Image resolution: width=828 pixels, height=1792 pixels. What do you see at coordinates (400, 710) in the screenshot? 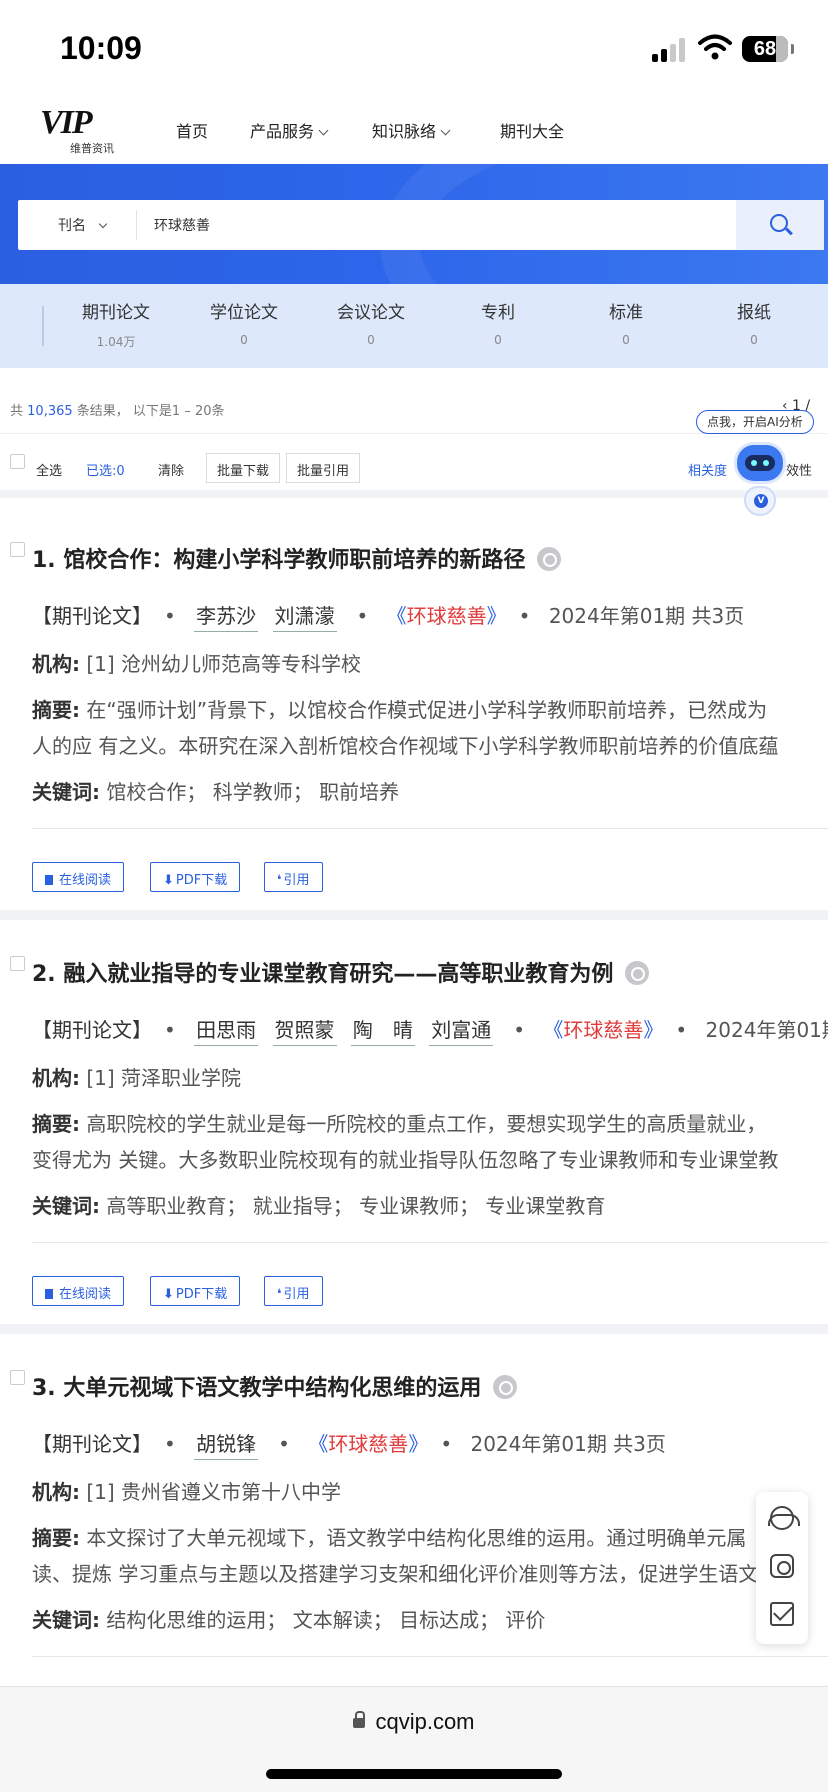
I see `abstract-row: 摘要: 在“强师计划”背景下，以馆校合作模式促进小学科学教师职前培养，已然成为` at bounding box center [400, 710].